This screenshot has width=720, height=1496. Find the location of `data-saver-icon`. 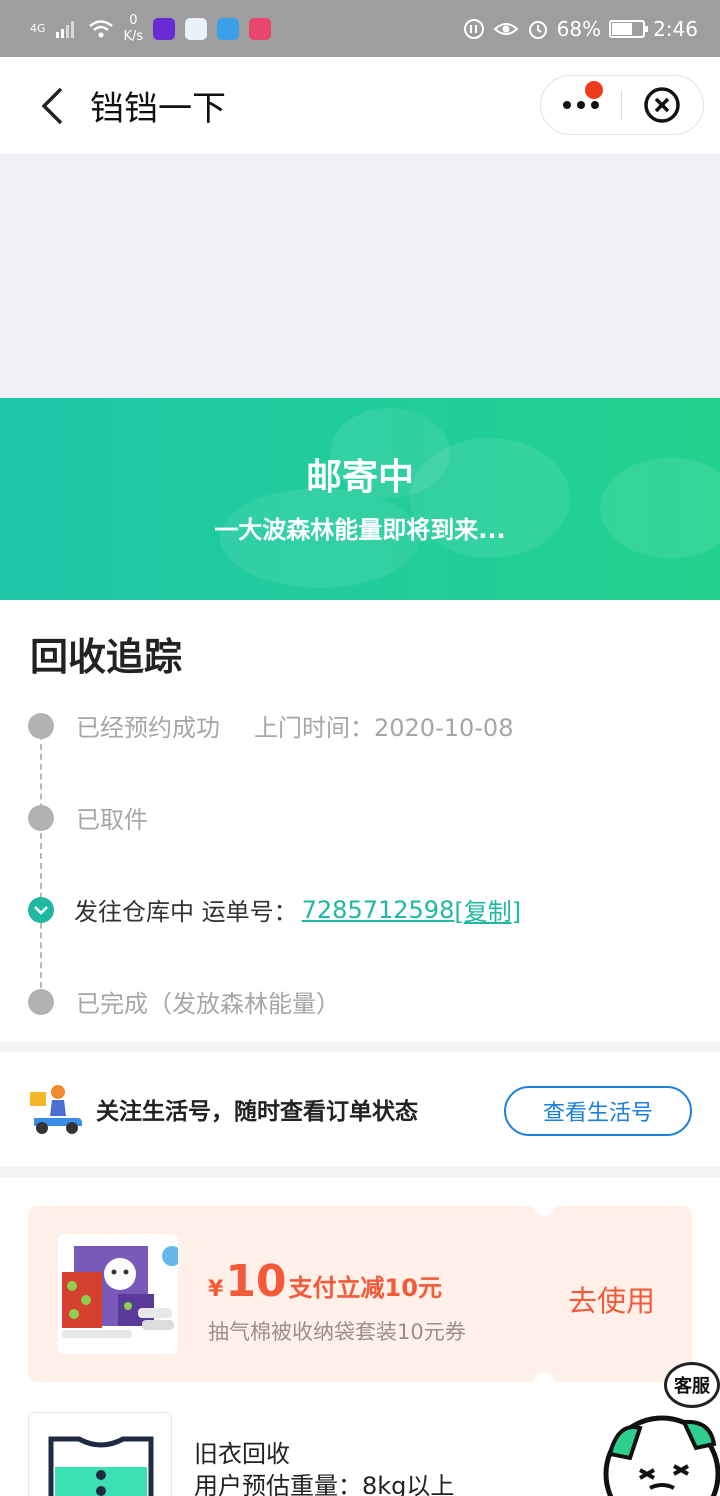

data-saver-icon is located at coordinates (473, 28).